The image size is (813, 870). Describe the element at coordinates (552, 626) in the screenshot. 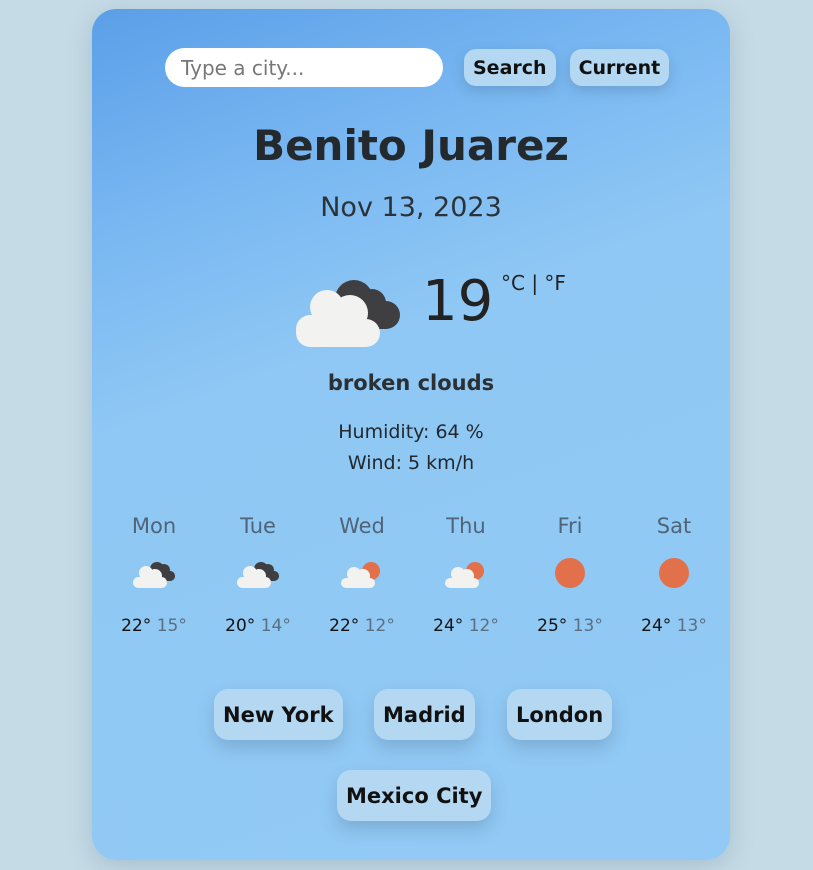

I see `forecast-max: 25°` at that location.